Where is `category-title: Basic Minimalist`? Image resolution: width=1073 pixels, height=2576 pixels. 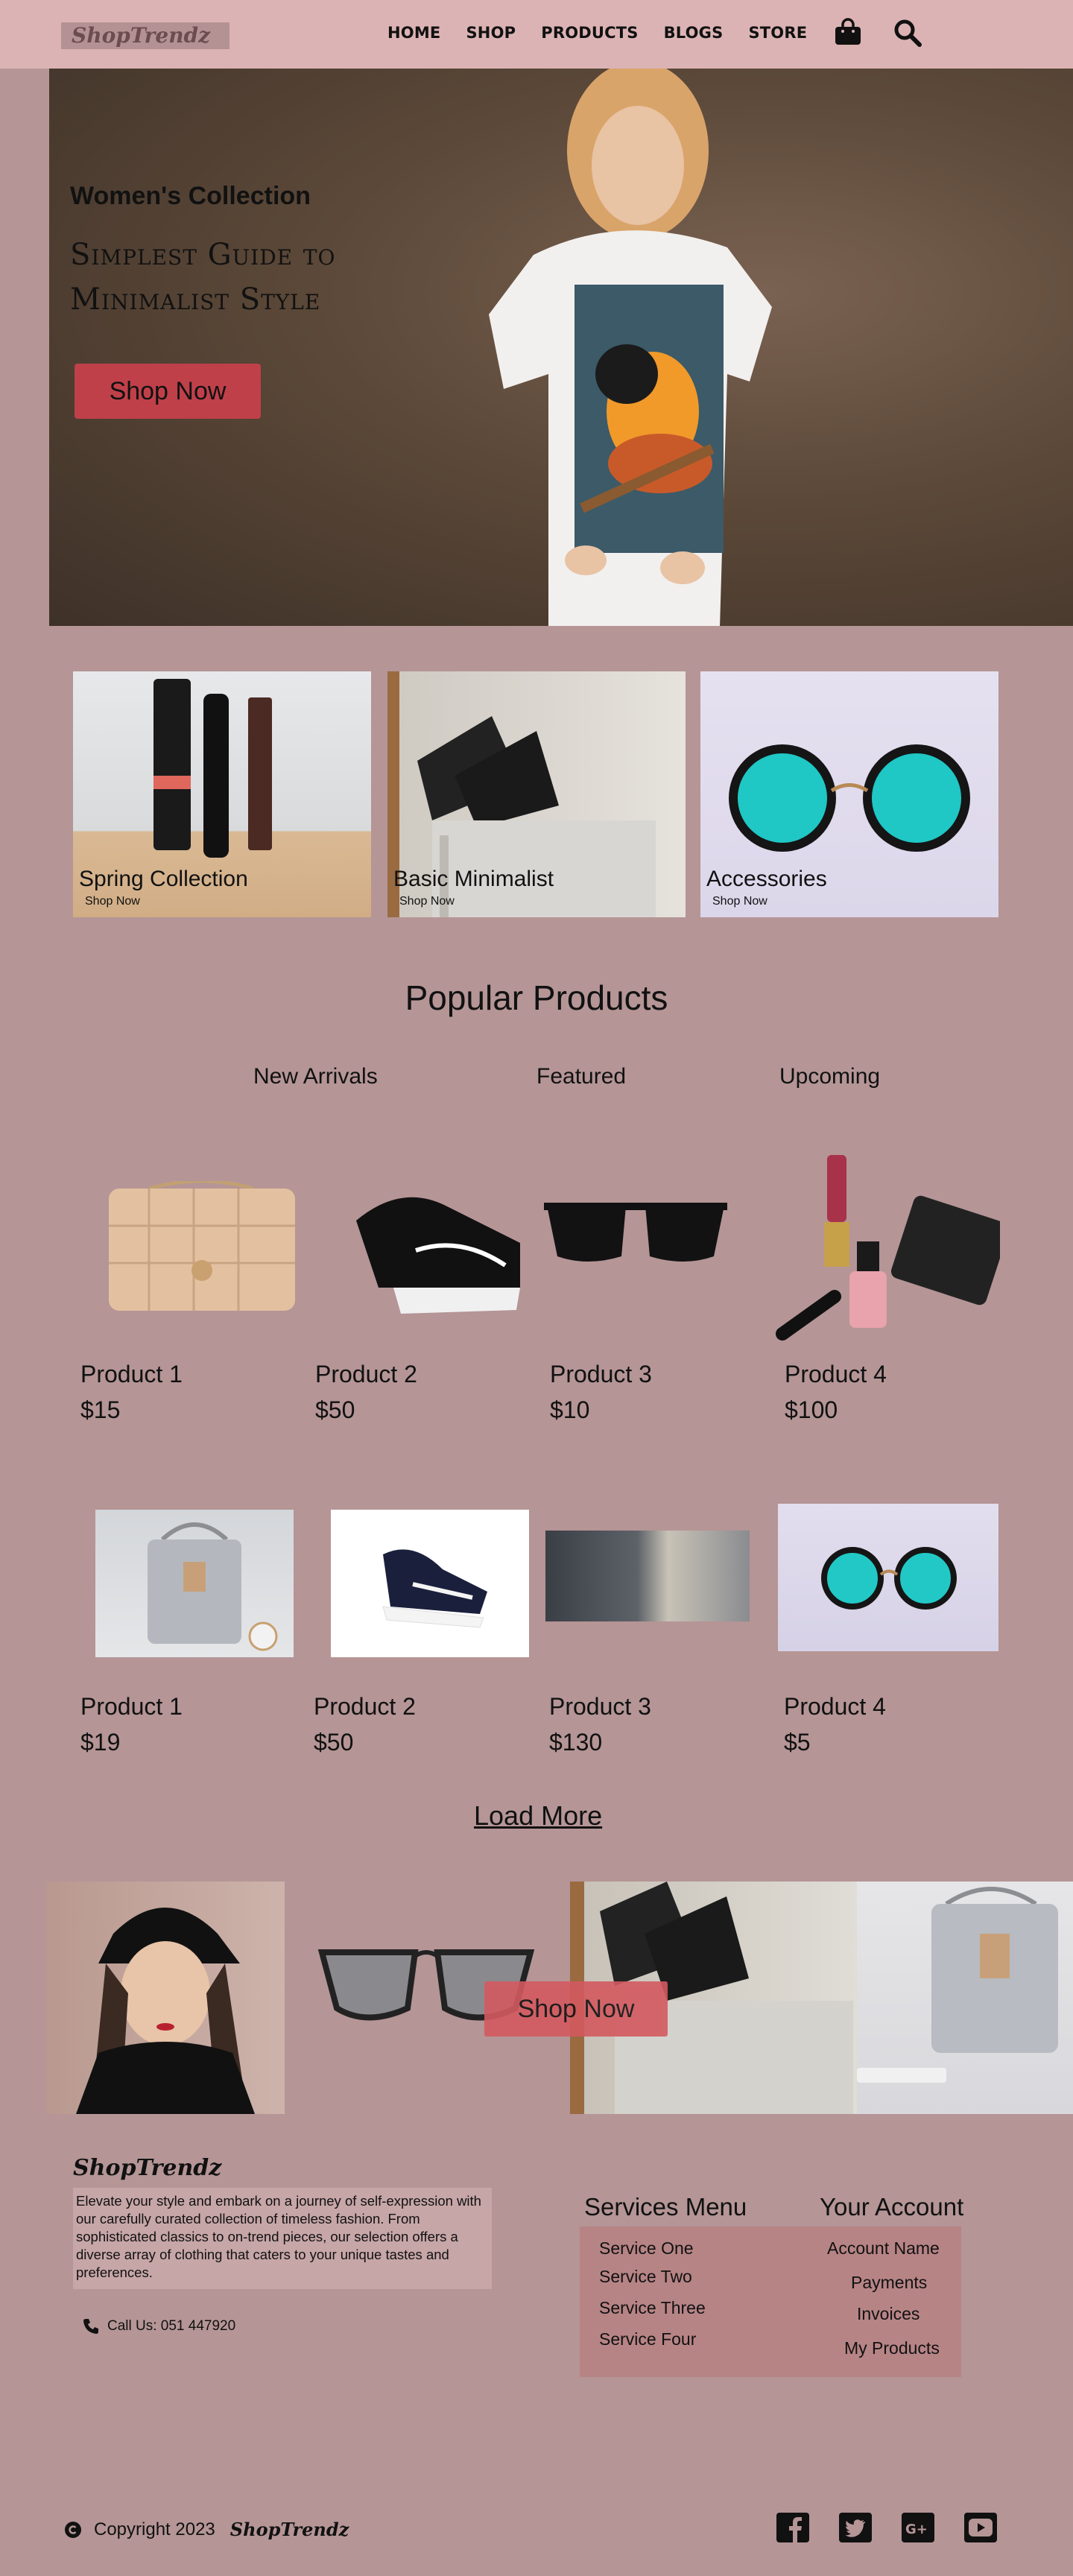 category-title: Basic Minimalist is located at coordinates (473, 879).